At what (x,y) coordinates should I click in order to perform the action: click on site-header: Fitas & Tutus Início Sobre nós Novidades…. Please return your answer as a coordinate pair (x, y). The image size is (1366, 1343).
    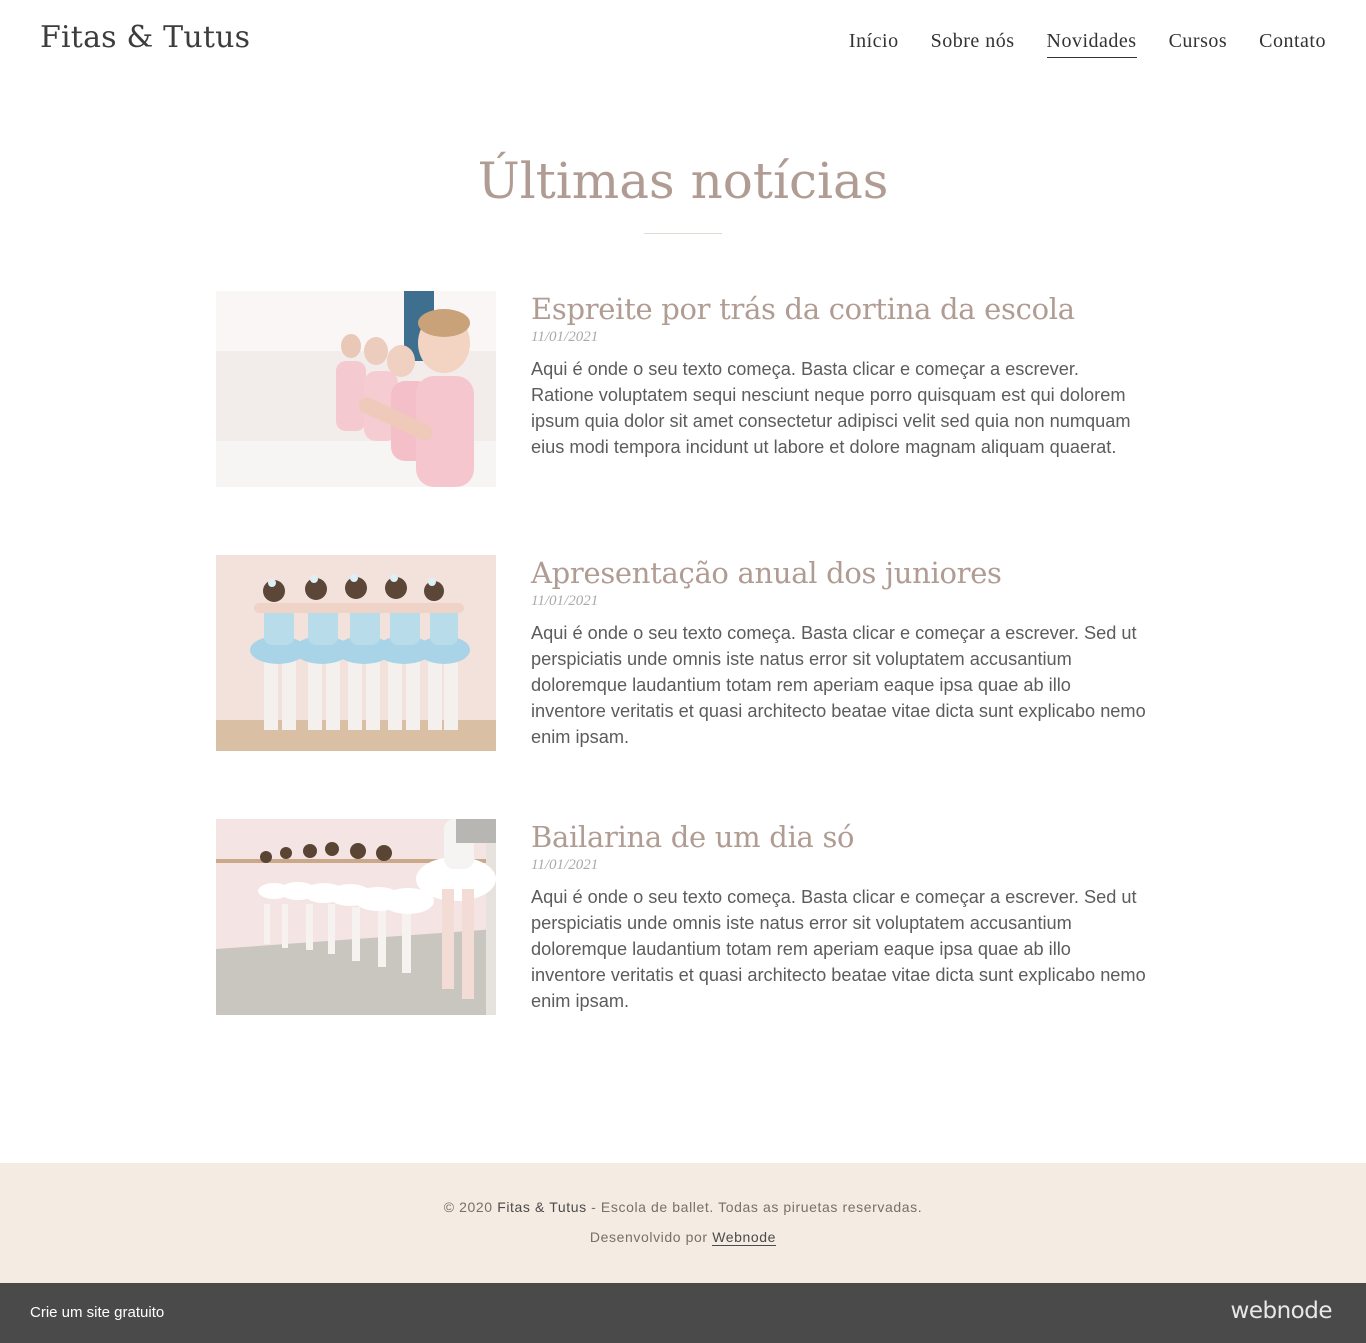
    Looking at the image, I should click on (683, 42).